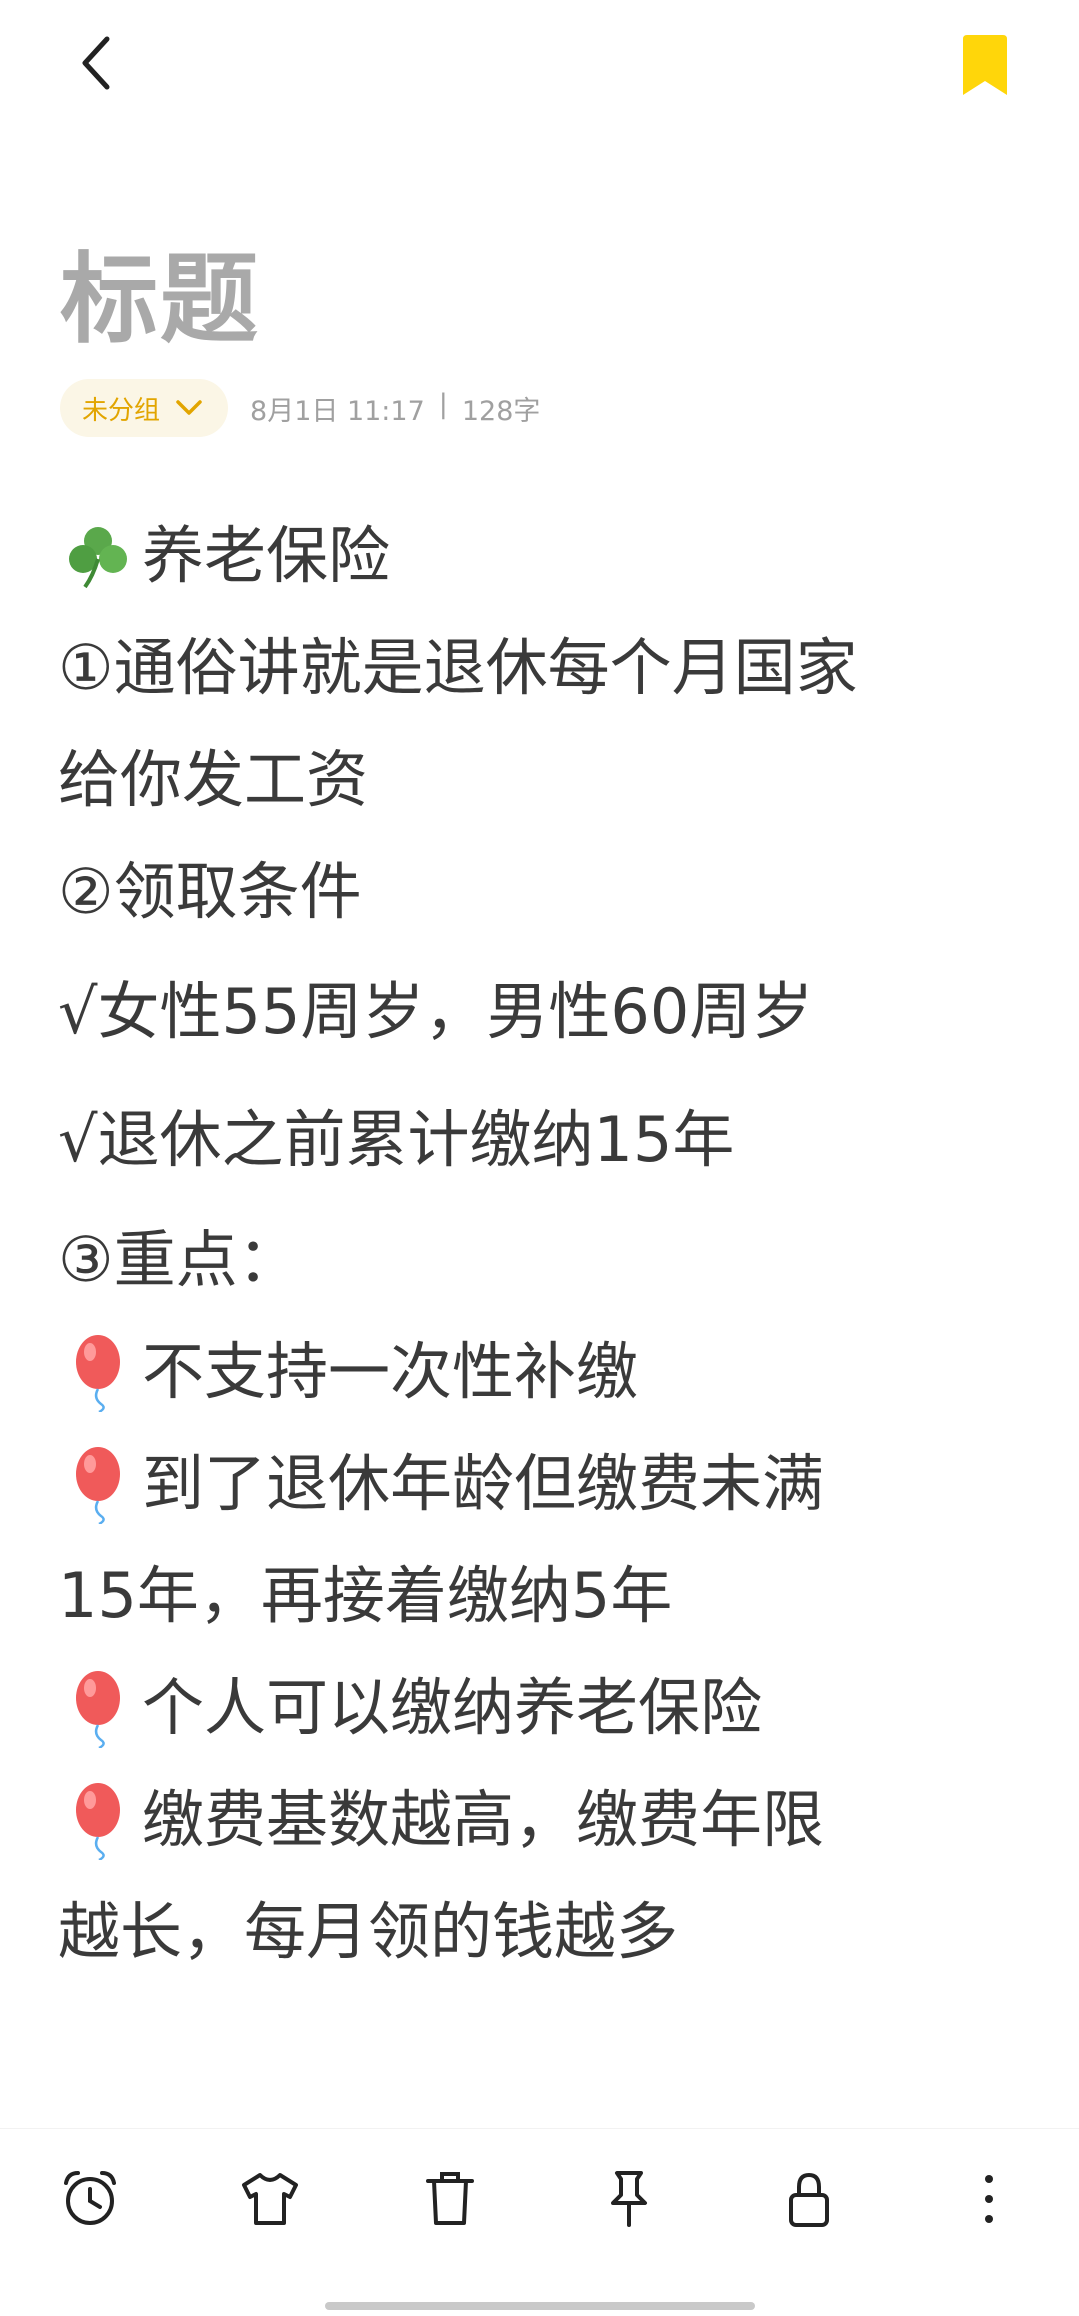 This screenshot has height=2316, width=1079. I want to click on group-label: 未分组, so click(121, 410).